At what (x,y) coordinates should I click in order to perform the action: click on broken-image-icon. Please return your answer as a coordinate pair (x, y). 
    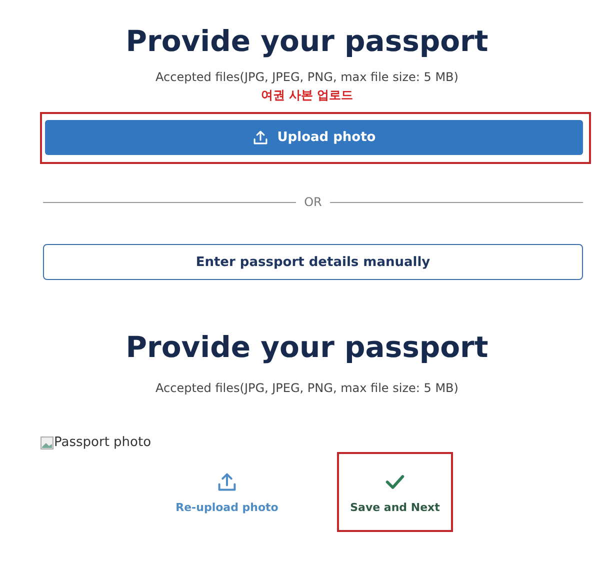
    Looking at the image, I should click on (47, 443).